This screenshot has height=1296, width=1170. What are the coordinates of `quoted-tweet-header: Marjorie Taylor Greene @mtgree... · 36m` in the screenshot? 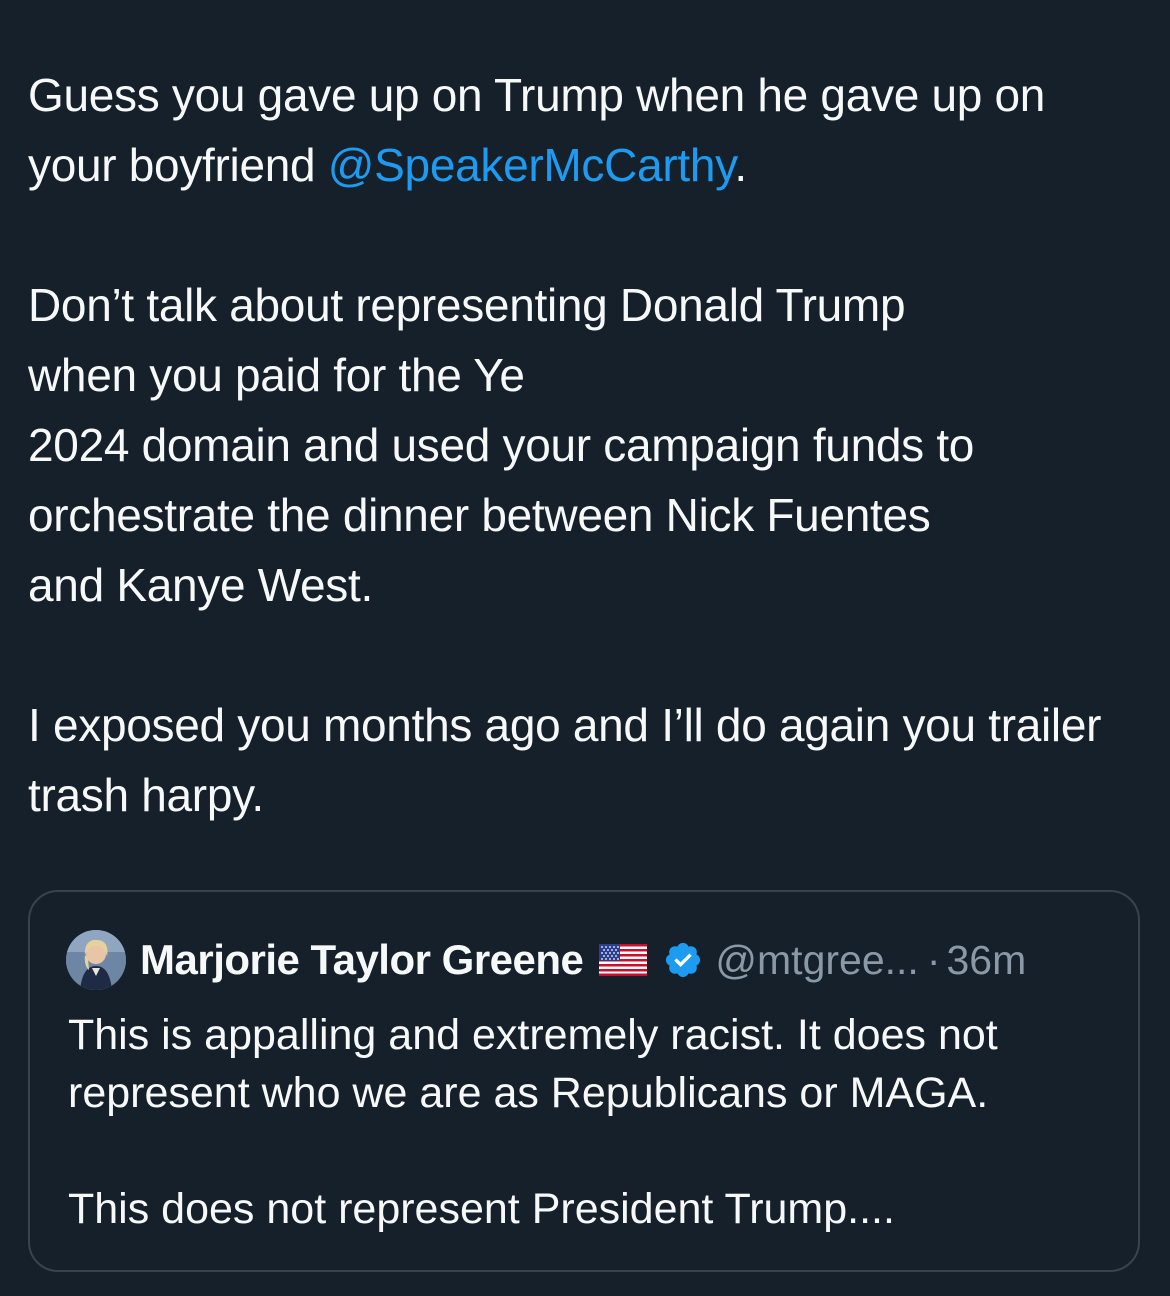 It's located at (546, 960).